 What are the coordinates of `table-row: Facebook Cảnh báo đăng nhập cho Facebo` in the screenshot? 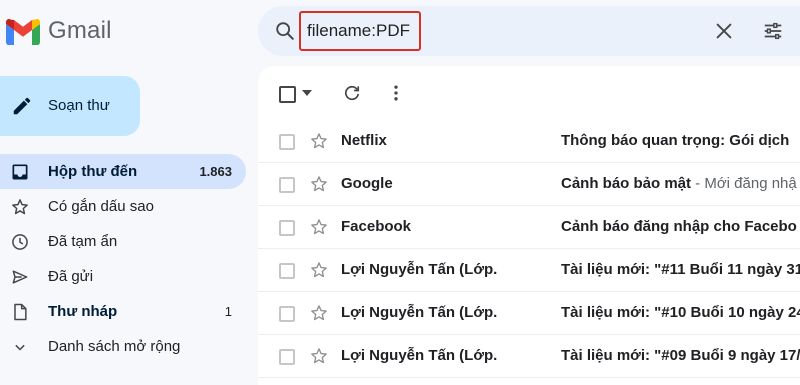 It's located at (529, 227).